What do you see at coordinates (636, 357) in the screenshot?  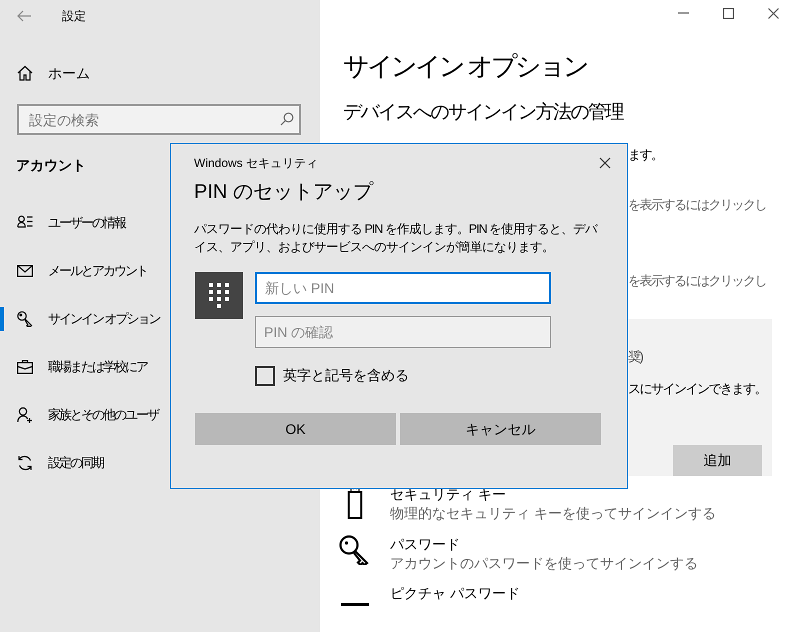 I see `partial-text: 奨)` at bounding box center [636, 357].